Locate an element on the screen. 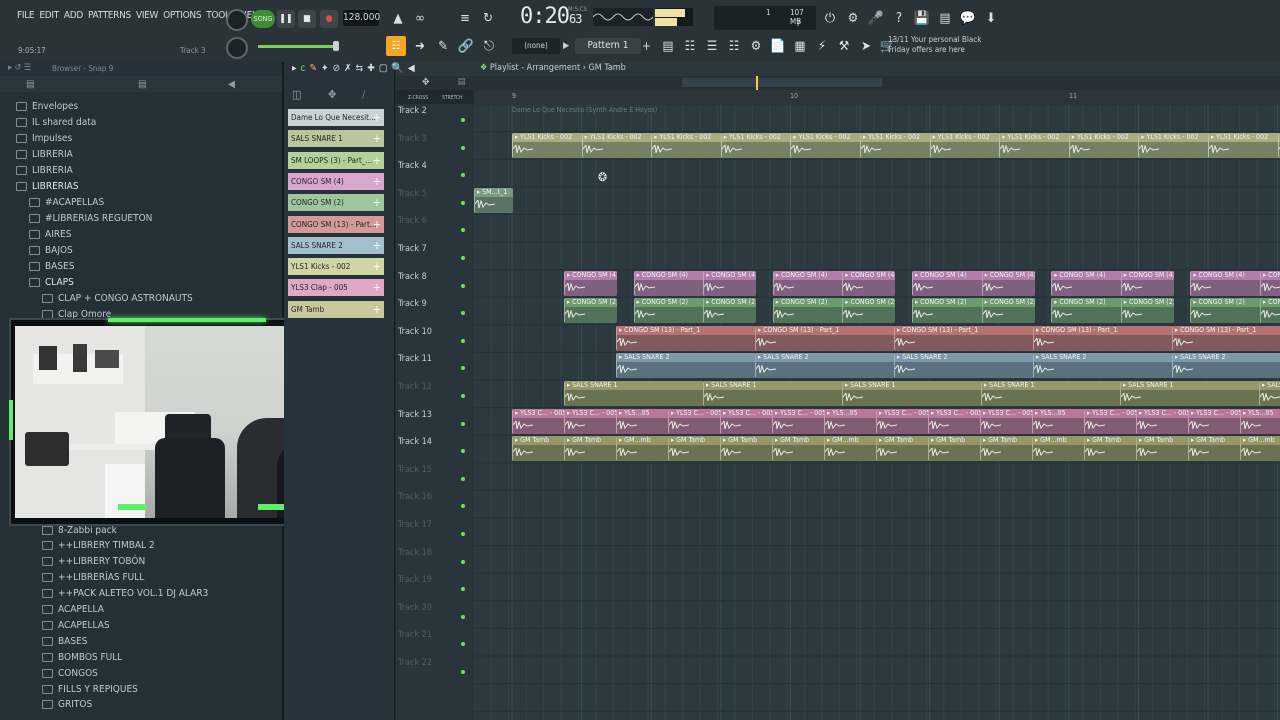 This screenshot has height=720, width=1280. playlist-clip: ▸ SM...t_1 is located at coordinates (493, 200).